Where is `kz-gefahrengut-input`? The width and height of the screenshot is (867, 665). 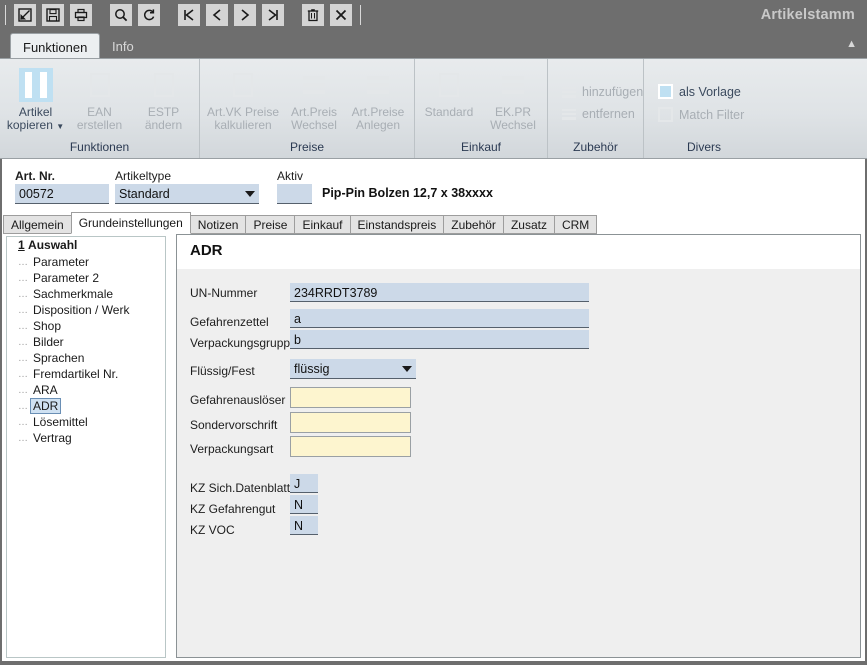
kz-gefahrengut-input is located at coordinates (304, 504).